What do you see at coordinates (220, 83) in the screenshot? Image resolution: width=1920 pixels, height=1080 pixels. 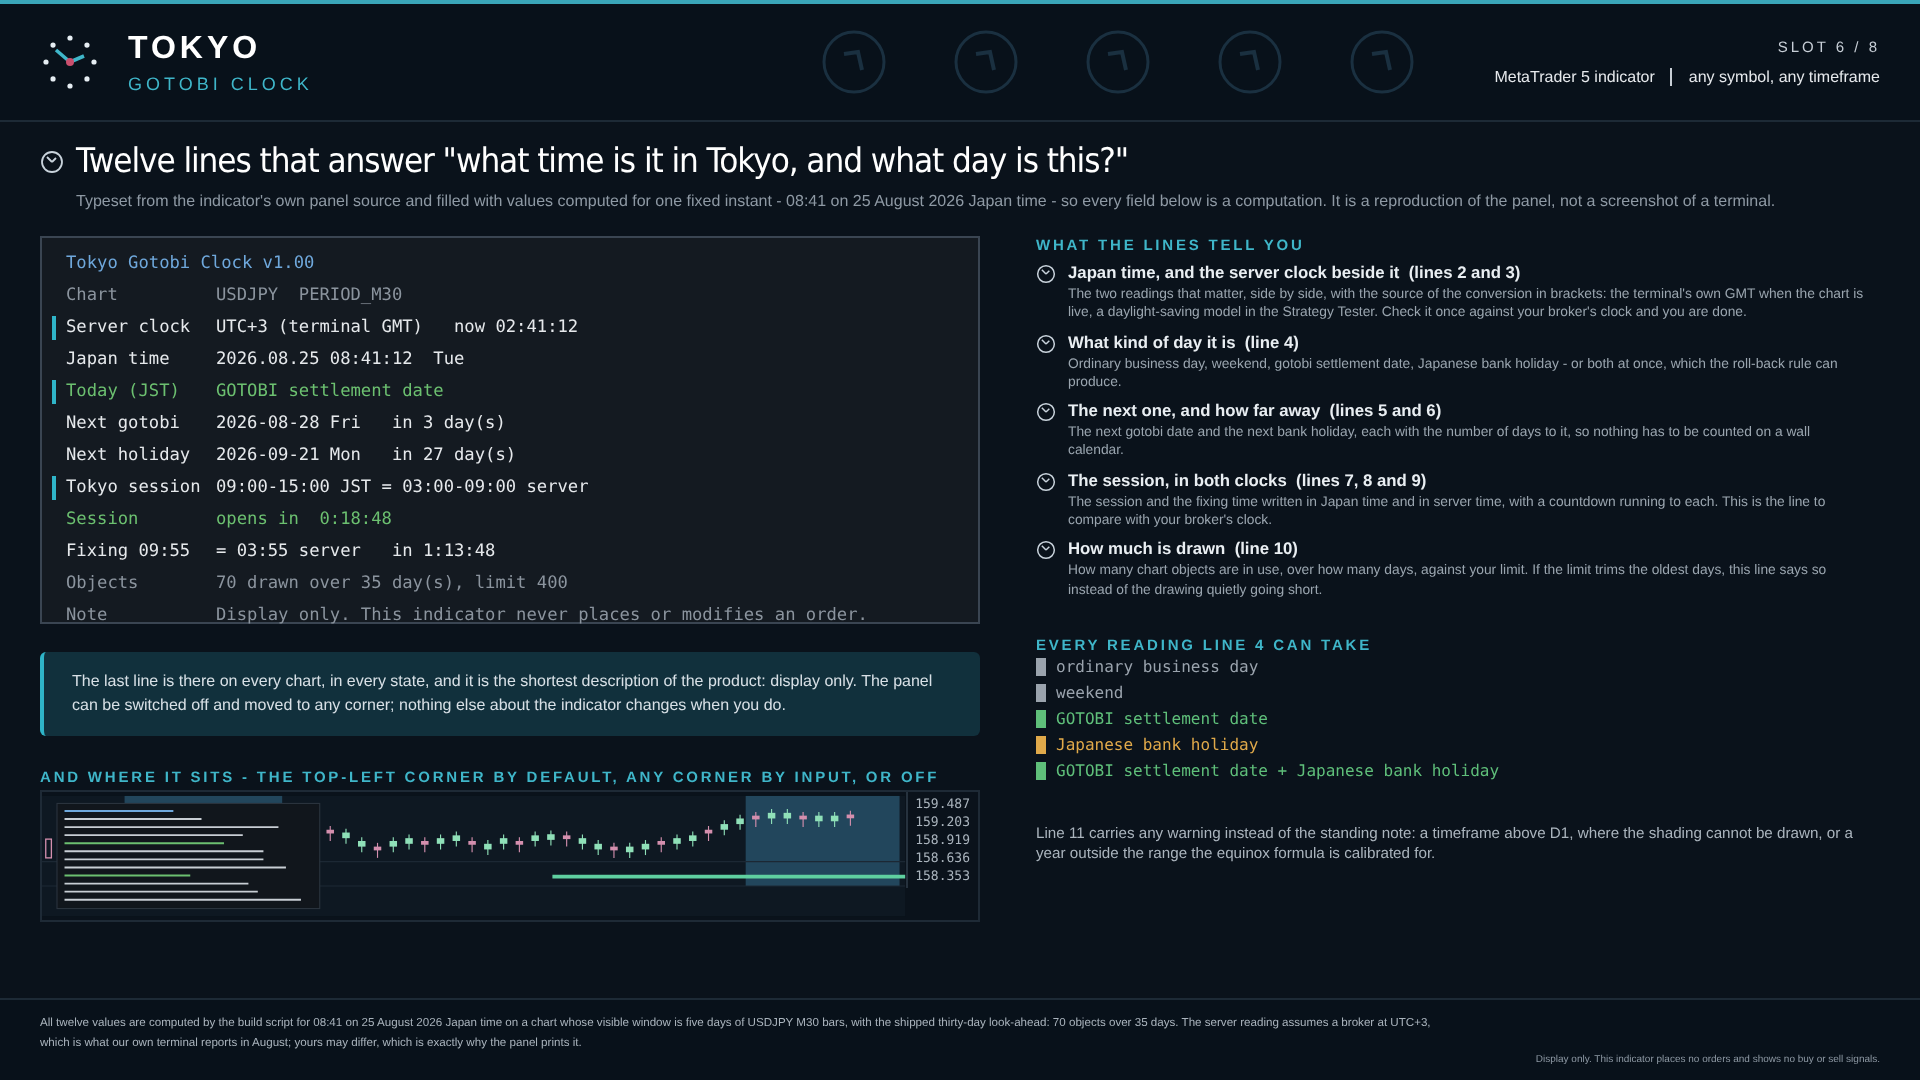 I see `app-subtitle: GOTOBI CLOCK` at bounding box center [220, 83].